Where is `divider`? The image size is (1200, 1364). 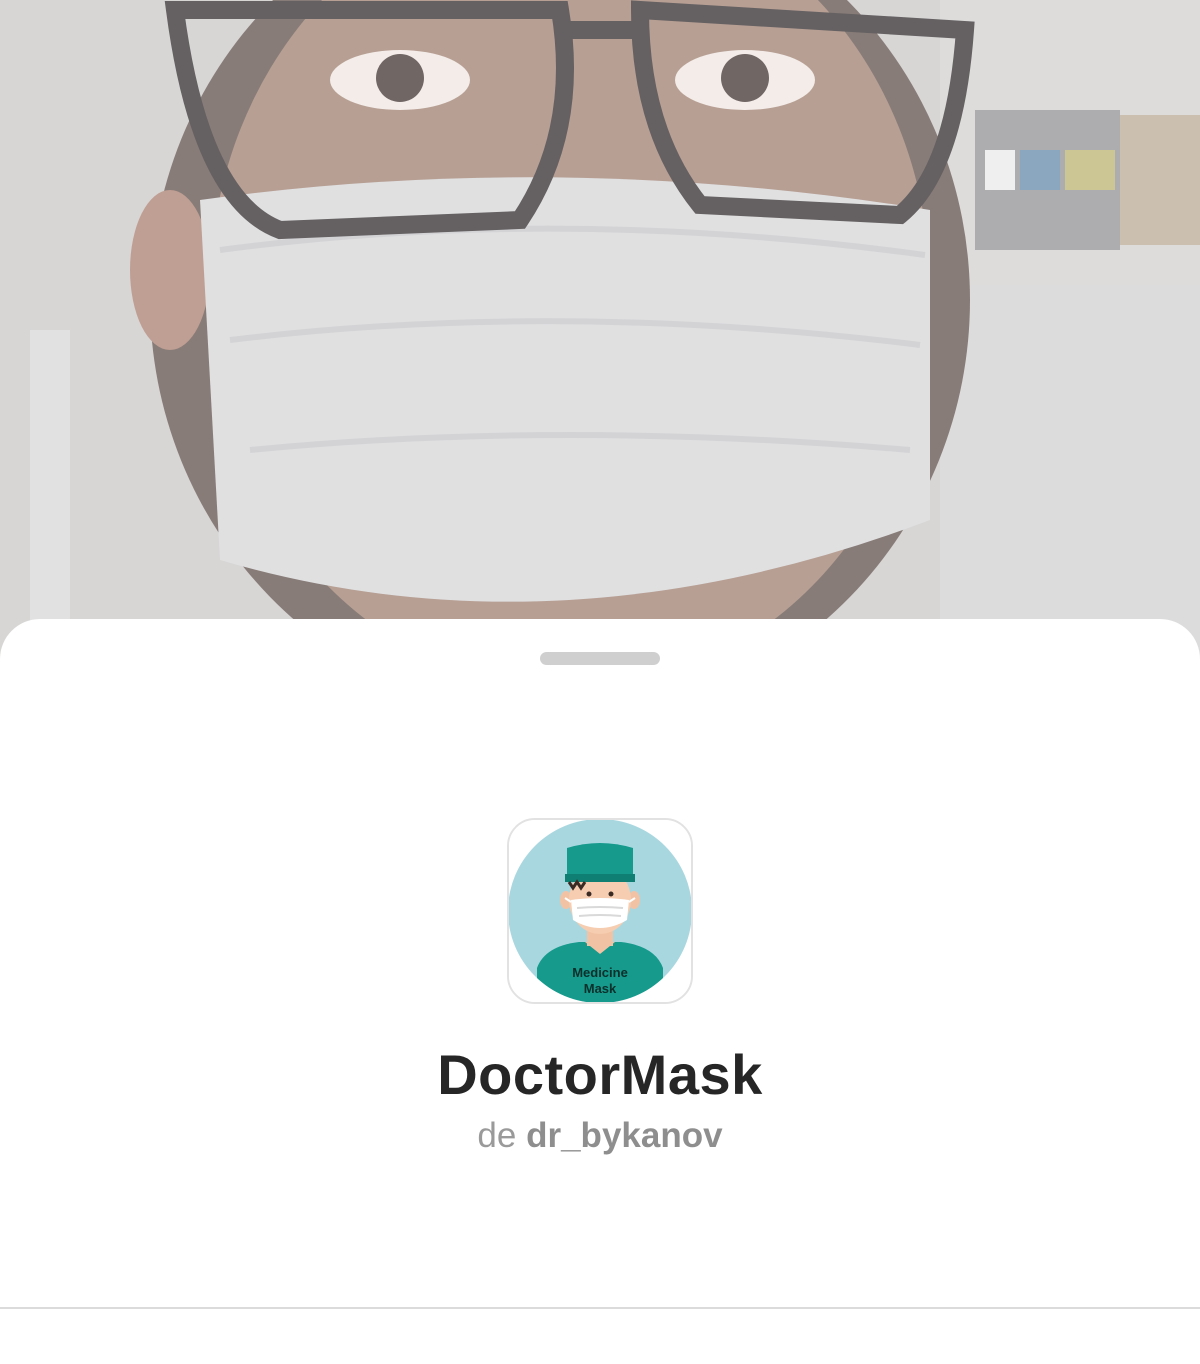 divider is located at coordinates (600, 1308).